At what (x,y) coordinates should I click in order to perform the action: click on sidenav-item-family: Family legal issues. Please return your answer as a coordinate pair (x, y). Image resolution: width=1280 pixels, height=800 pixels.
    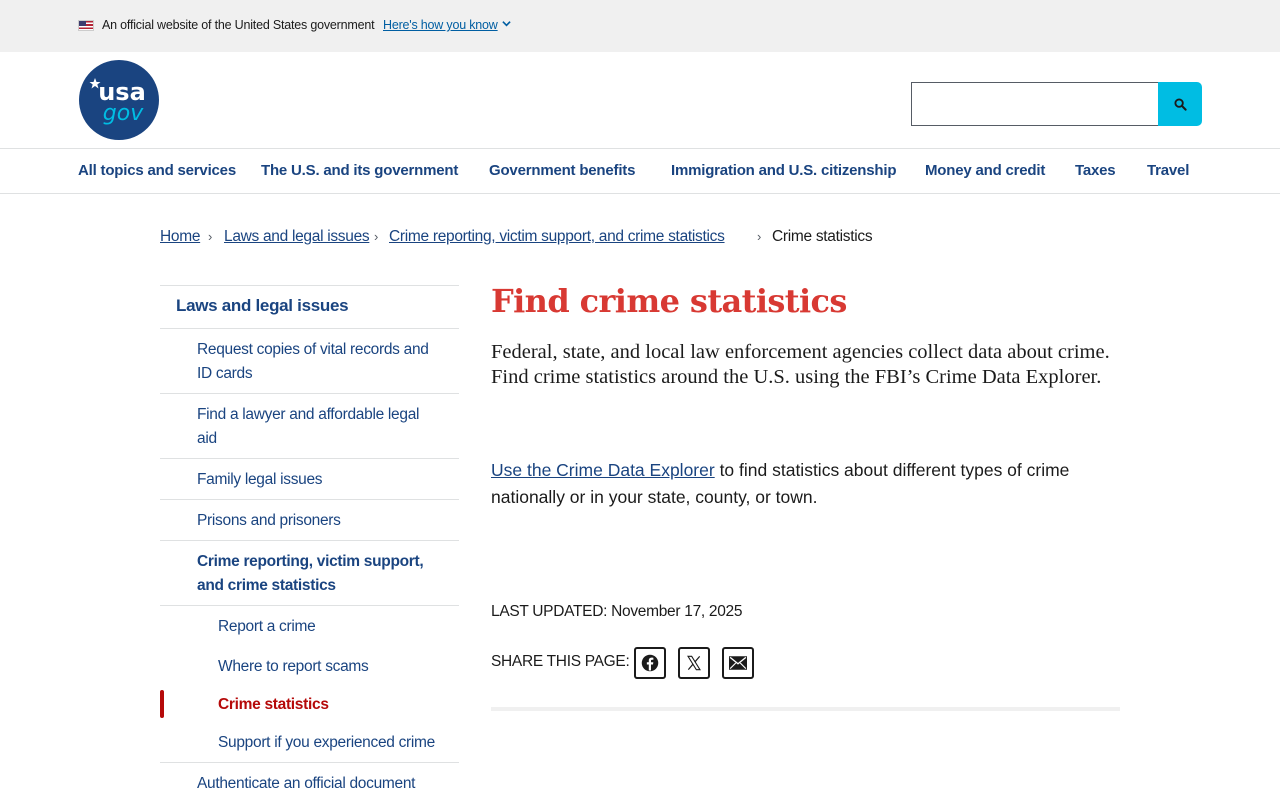
    Looking at the image, I should click on (260, 480).